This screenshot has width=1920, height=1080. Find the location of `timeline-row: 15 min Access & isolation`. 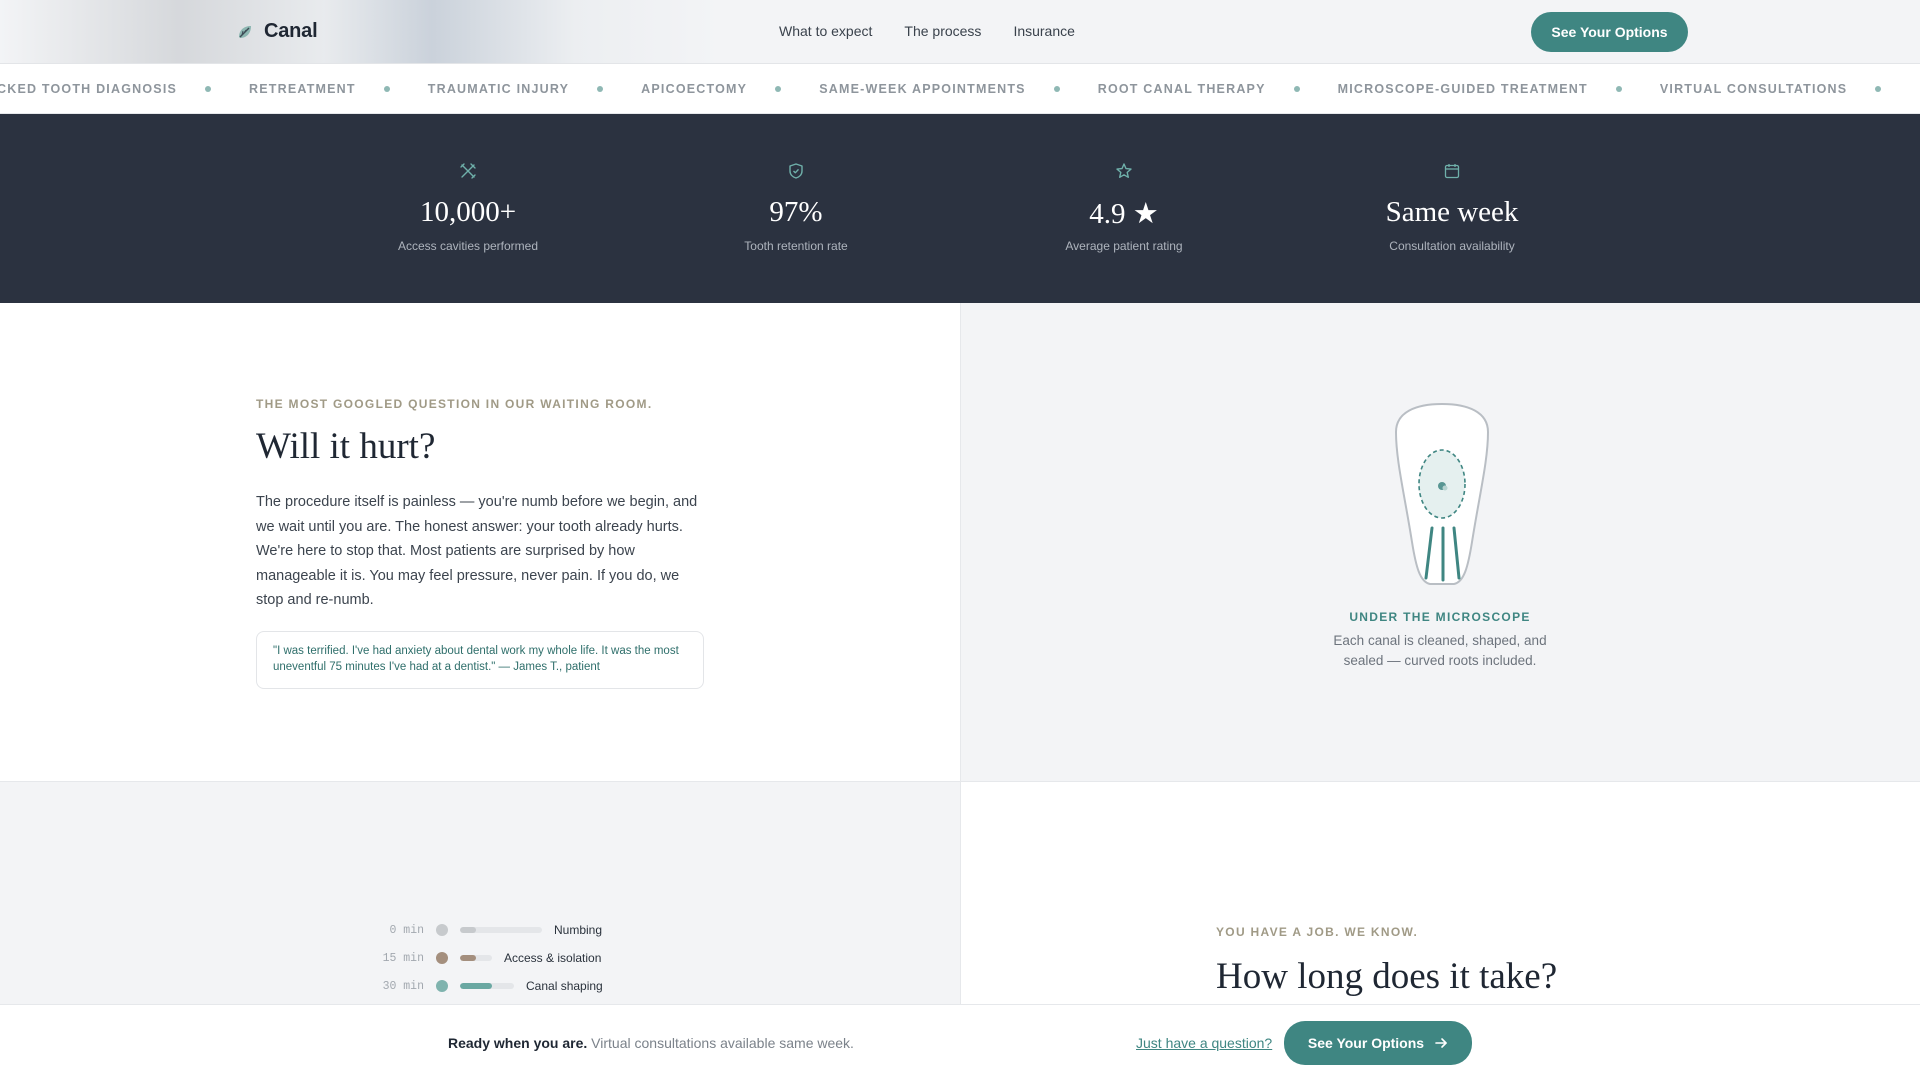

timeline-row: 15 min Access & isolation is located at coordinates (481, 958).